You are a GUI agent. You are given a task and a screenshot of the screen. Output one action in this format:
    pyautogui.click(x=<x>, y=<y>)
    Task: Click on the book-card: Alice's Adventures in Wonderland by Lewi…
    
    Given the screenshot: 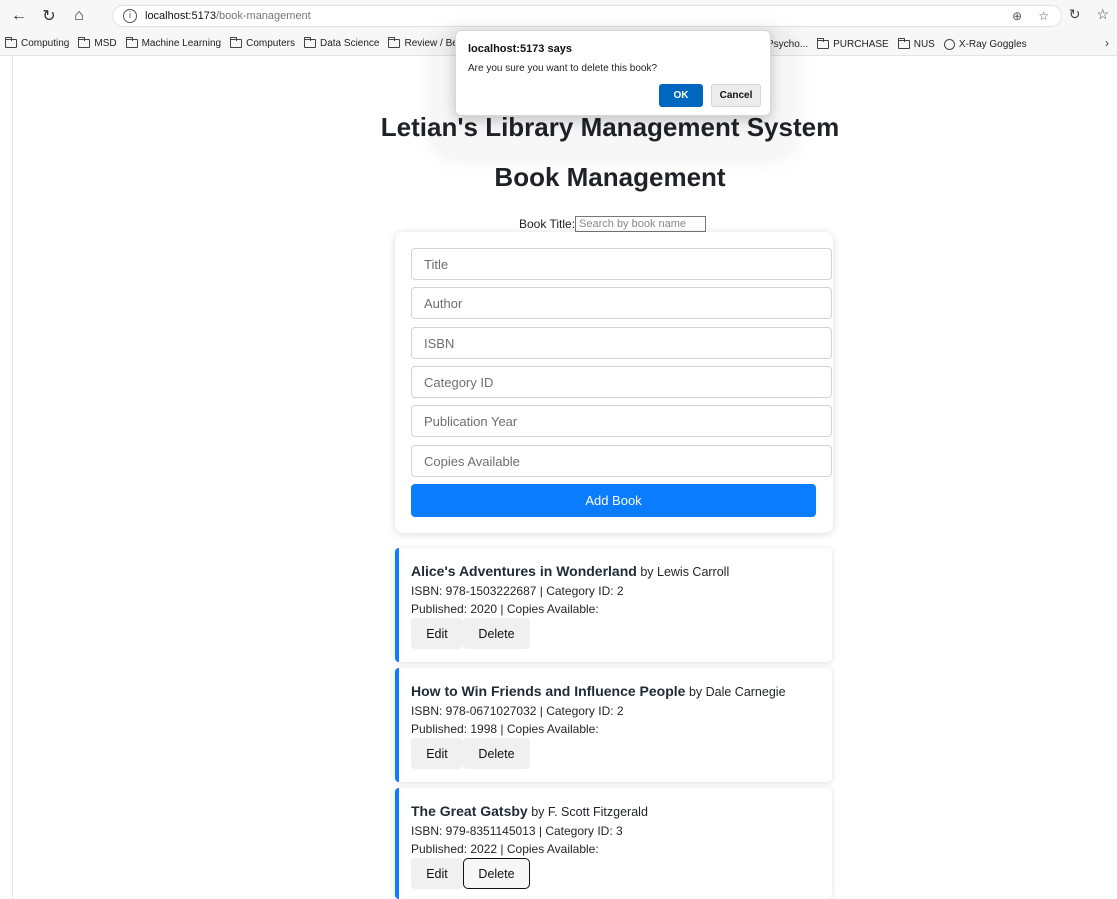 What is the action you would take?
    pyautogui.click(x=613, y=605)
    